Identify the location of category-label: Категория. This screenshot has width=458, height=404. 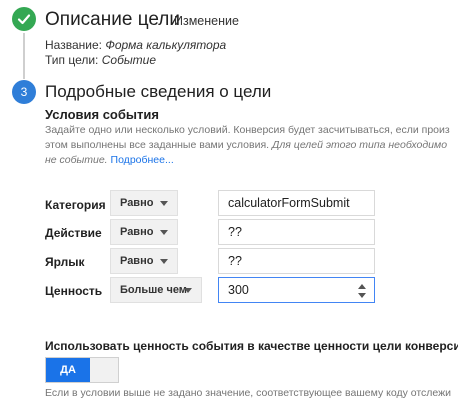
(75, 205).